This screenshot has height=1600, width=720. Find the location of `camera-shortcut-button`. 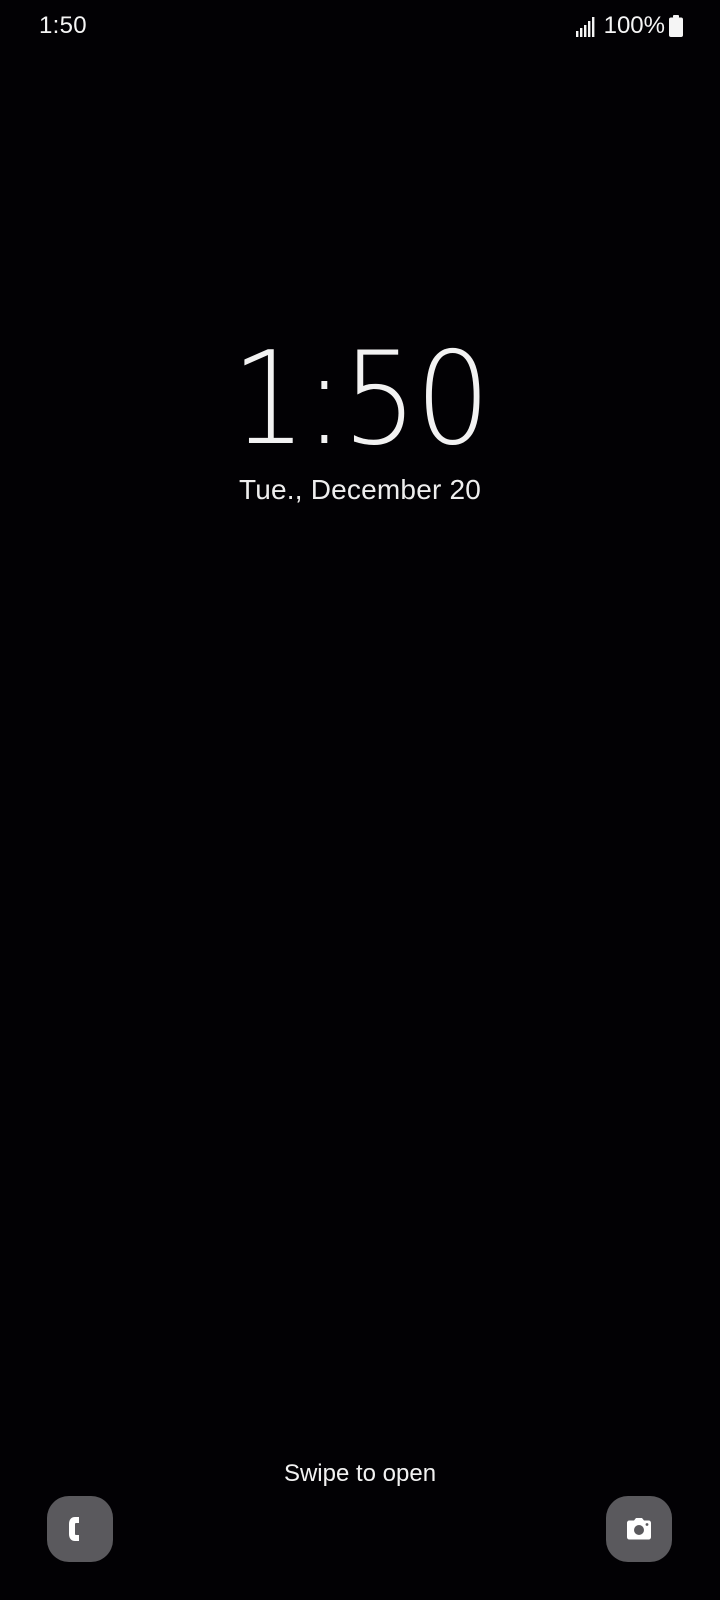

camera-shortcut-button is located at coordinates (639, 1529).